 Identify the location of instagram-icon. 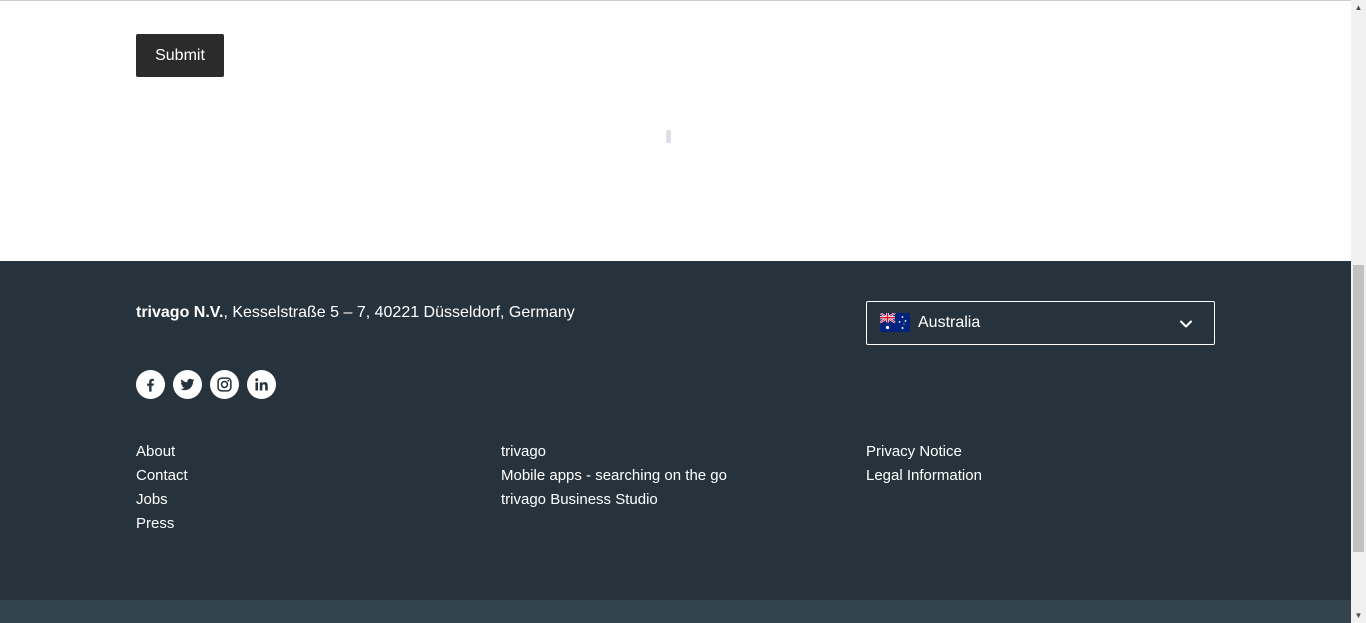
(224, 384).